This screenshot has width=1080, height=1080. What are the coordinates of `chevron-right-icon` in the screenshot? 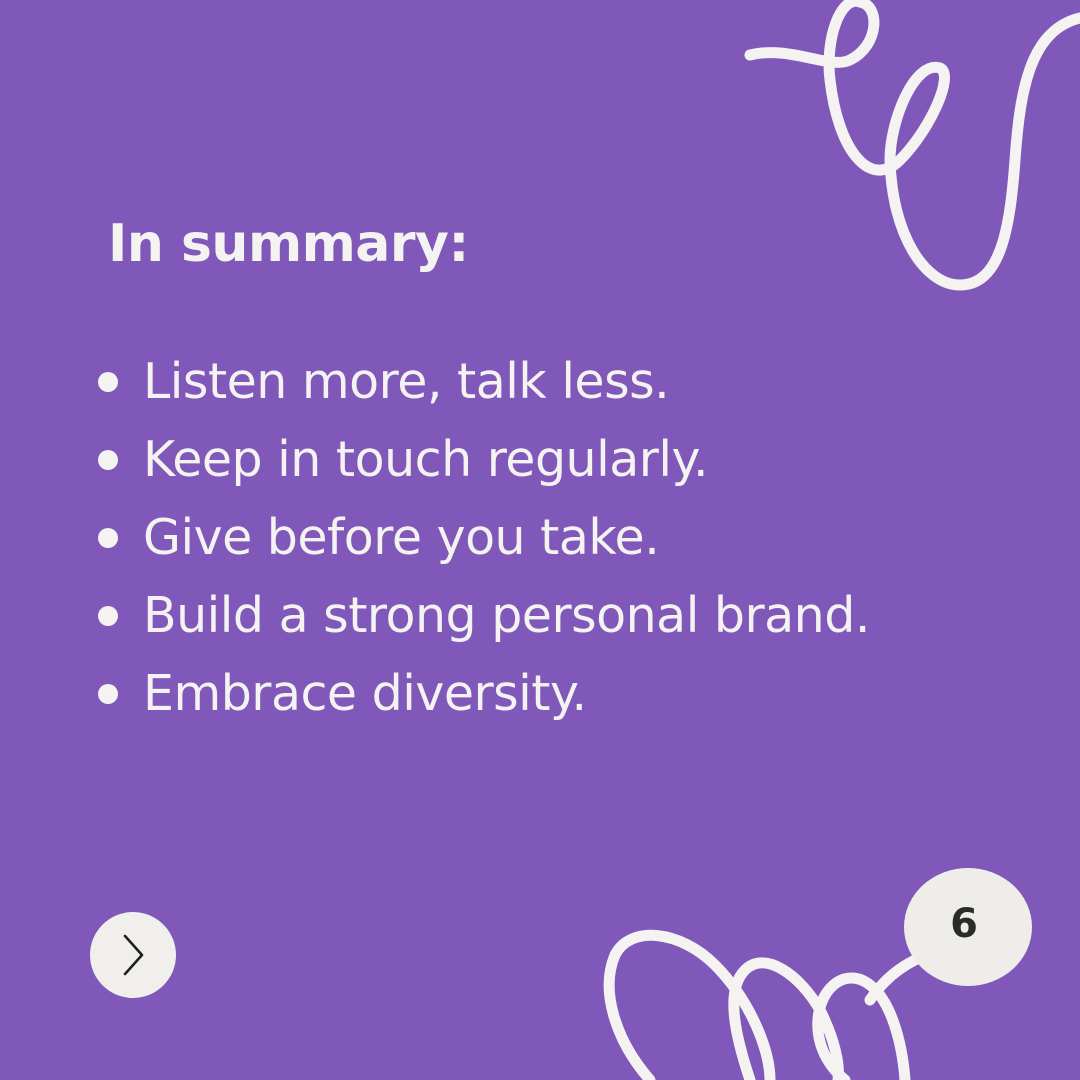 It's located at (133, 955).